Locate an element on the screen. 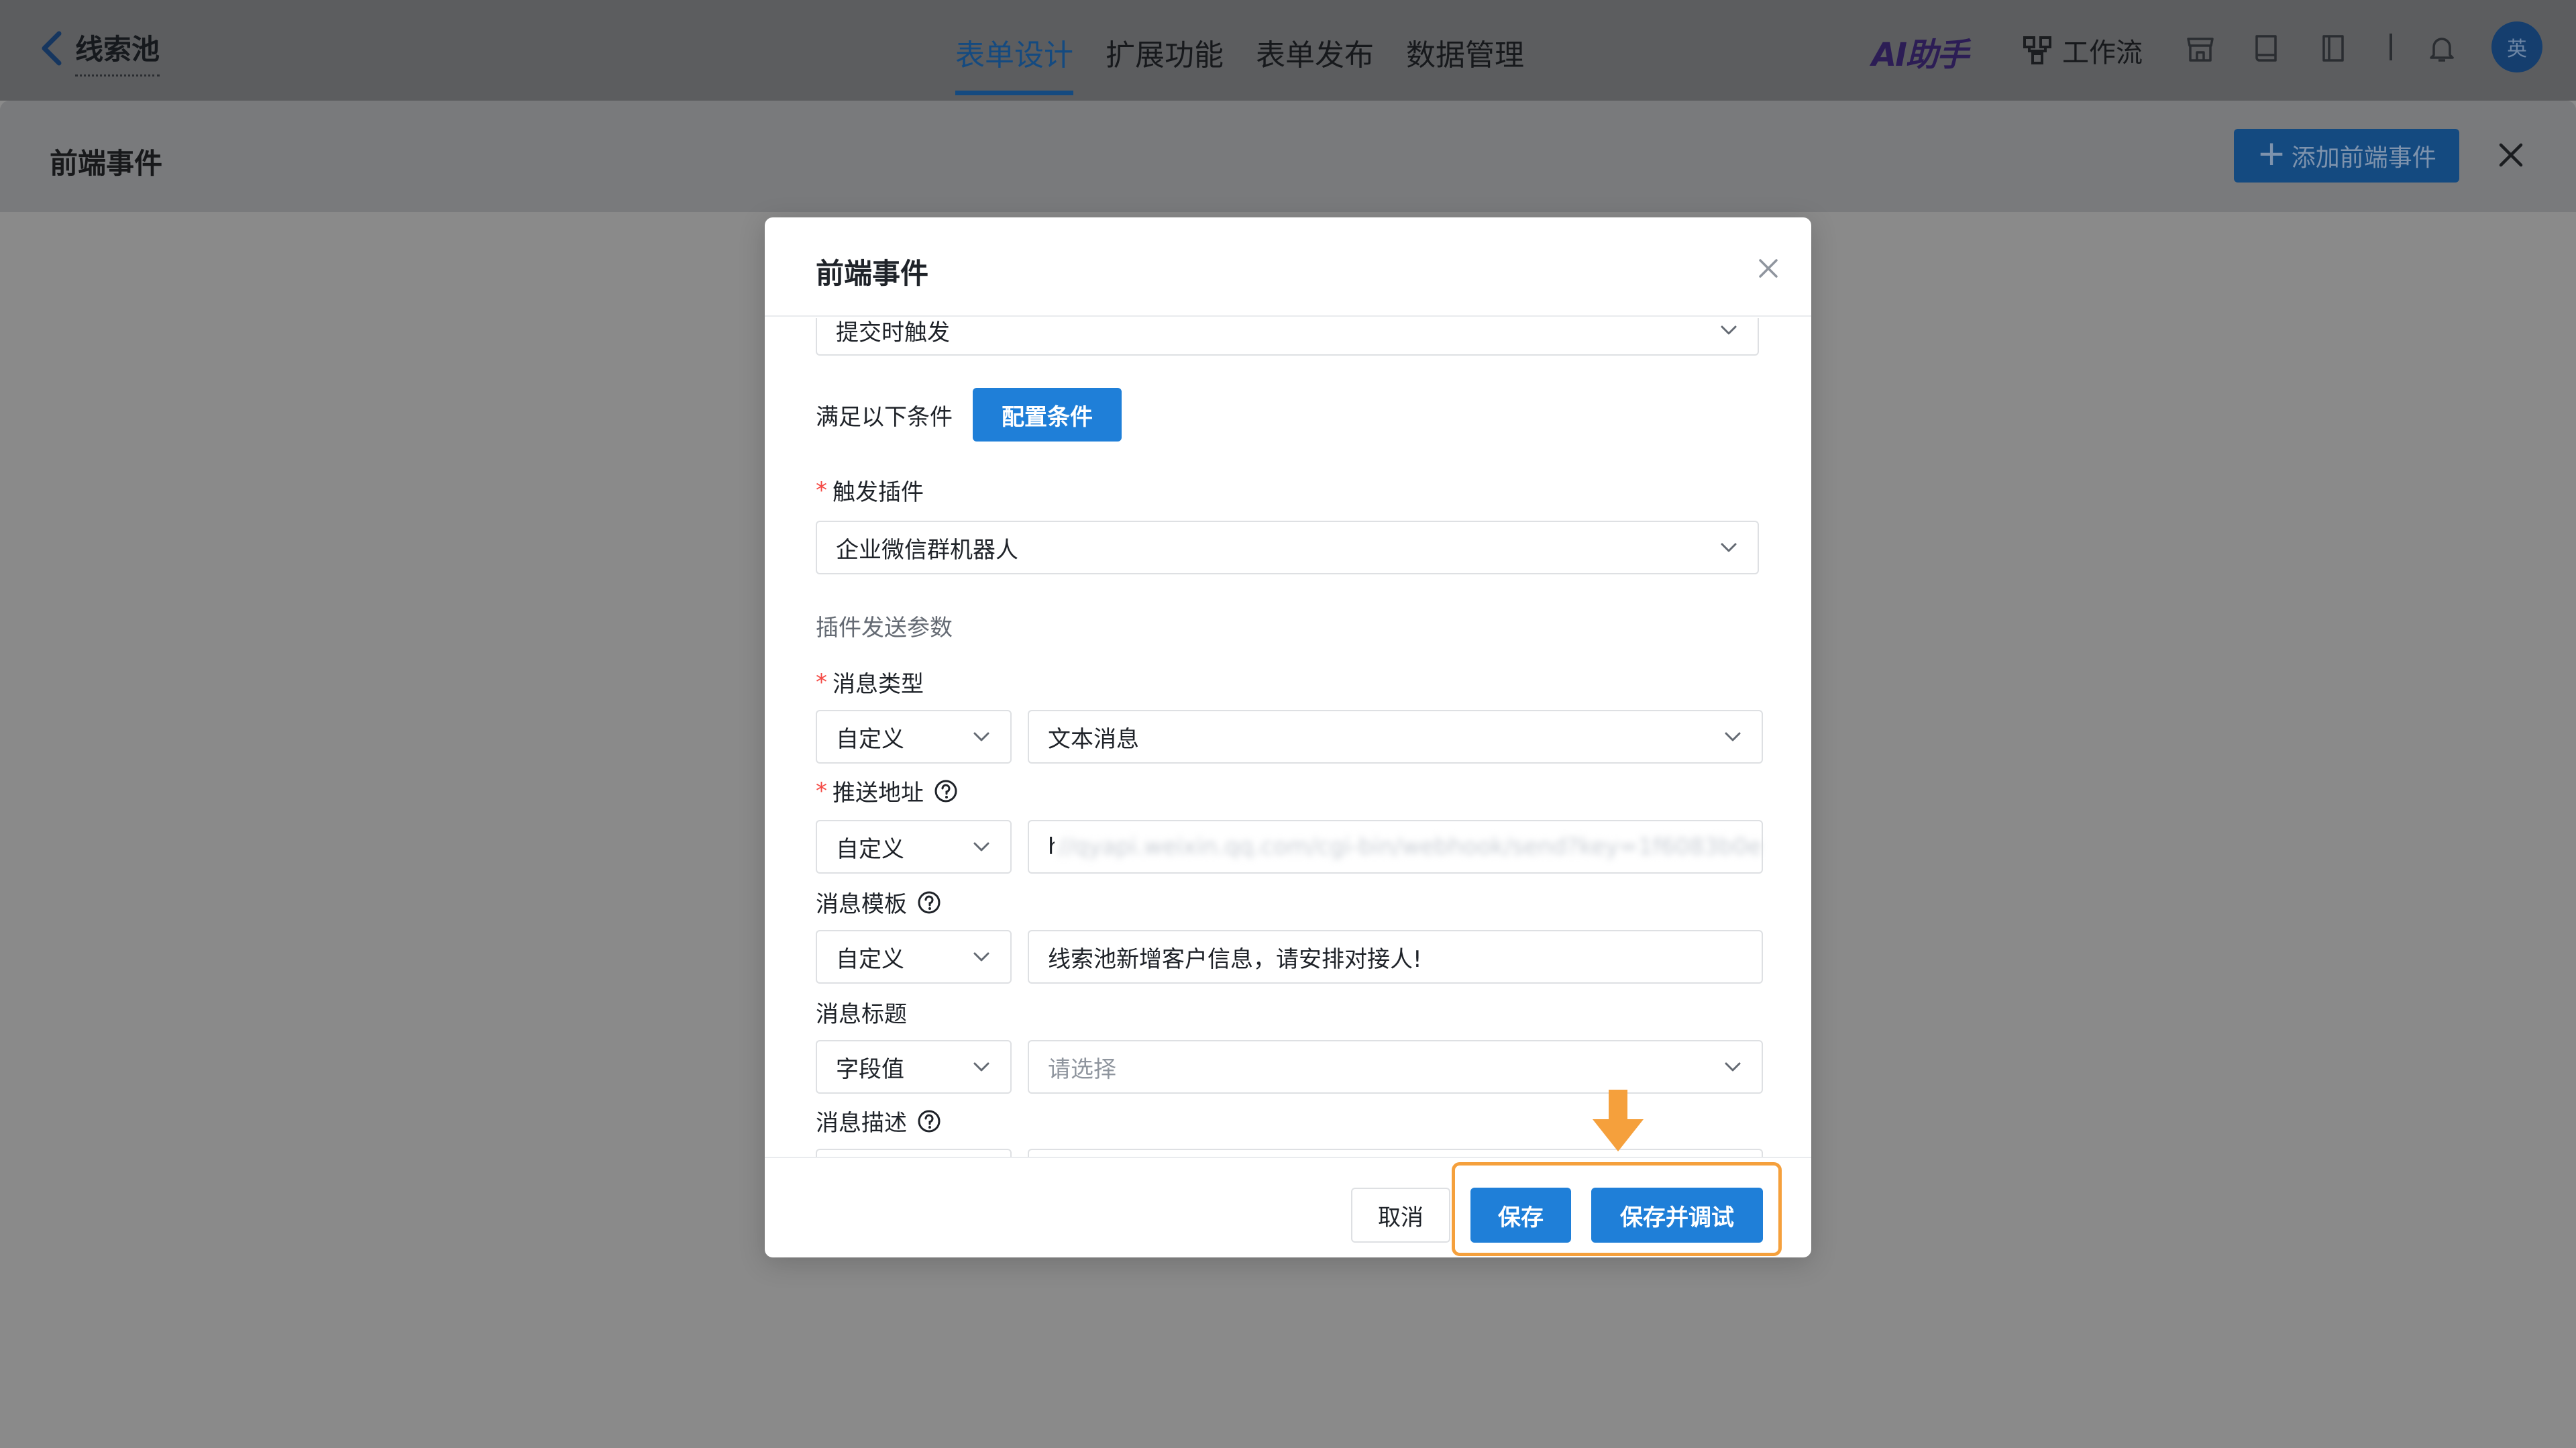 The image size is (2576, 1448). message-title-label-row: 消息标题 is located at coordinates (861, 1012).